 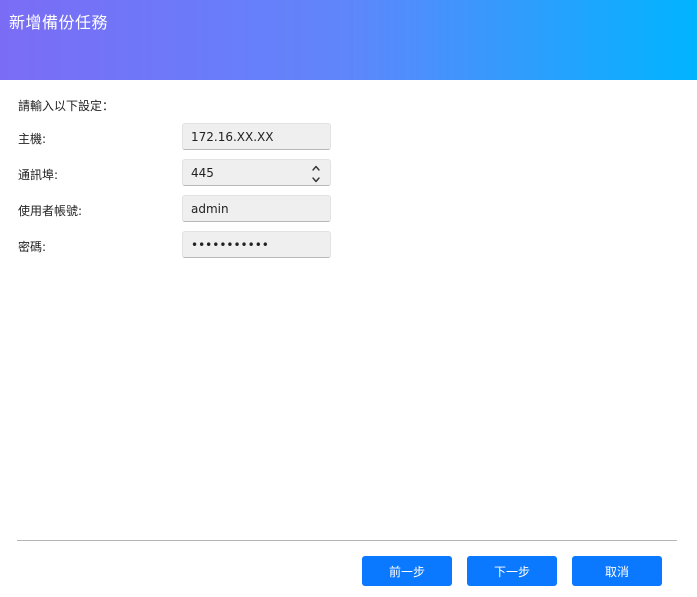 What do you see at coordinates (348, 173) in the screenshot?
I see `port-row: 通訊埠: 445` at bounding box center [348, 173].